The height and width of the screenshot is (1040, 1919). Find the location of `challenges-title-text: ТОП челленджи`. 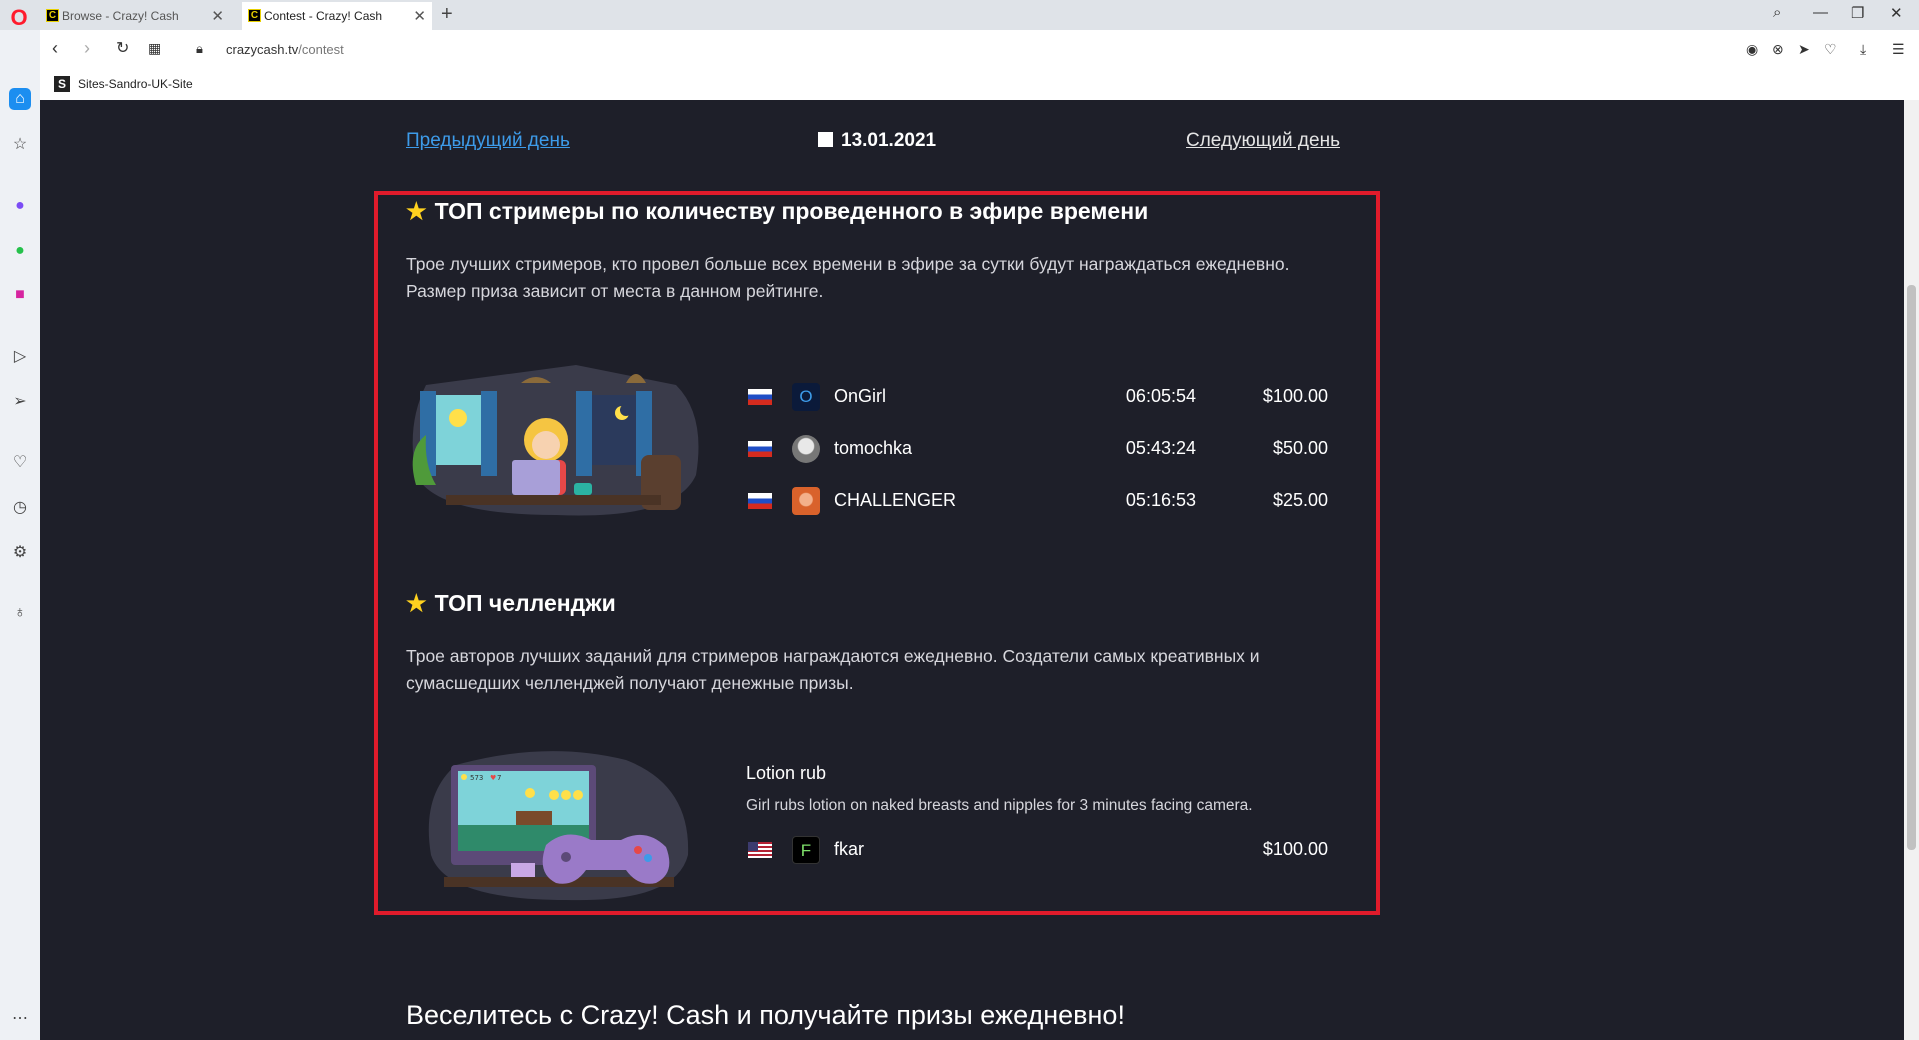

challenges-title-text: ТОП челленджи is located at coordinates (525, 603).